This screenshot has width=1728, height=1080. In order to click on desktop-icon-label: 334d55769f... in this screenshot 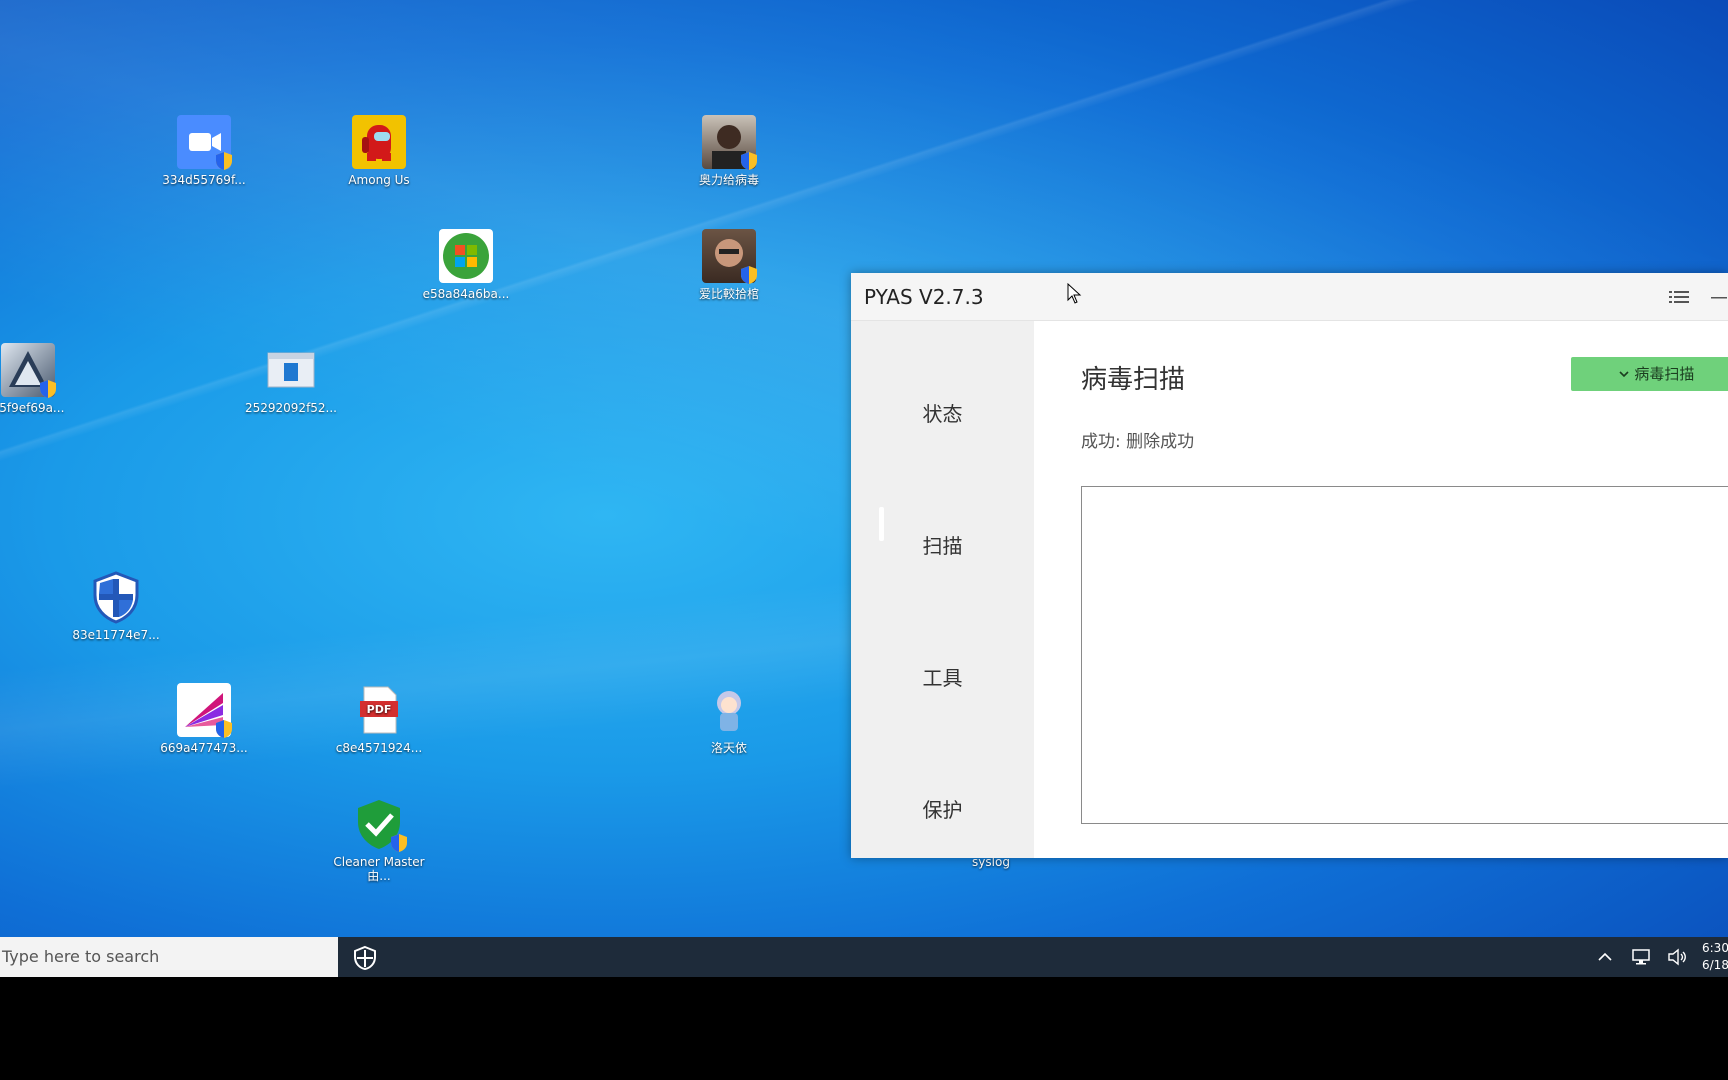, I will do `click(204, 180)`.